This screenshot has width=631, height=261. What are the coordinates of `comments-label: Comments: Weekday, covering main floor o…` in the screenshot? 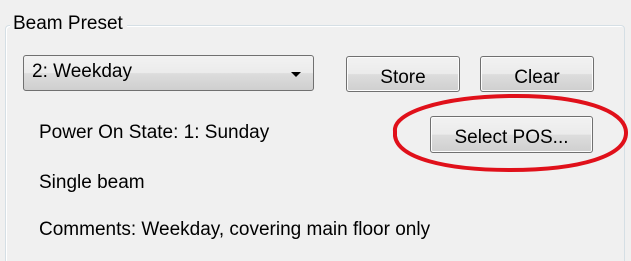 It's located at (235, 229).